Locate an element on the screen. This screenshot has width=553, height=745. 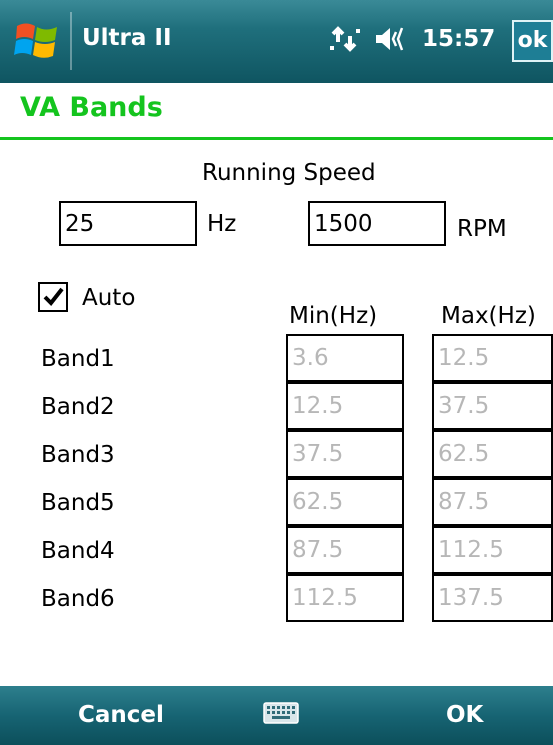
band-min-input: 62.5 is located at coordinates (345, 502).